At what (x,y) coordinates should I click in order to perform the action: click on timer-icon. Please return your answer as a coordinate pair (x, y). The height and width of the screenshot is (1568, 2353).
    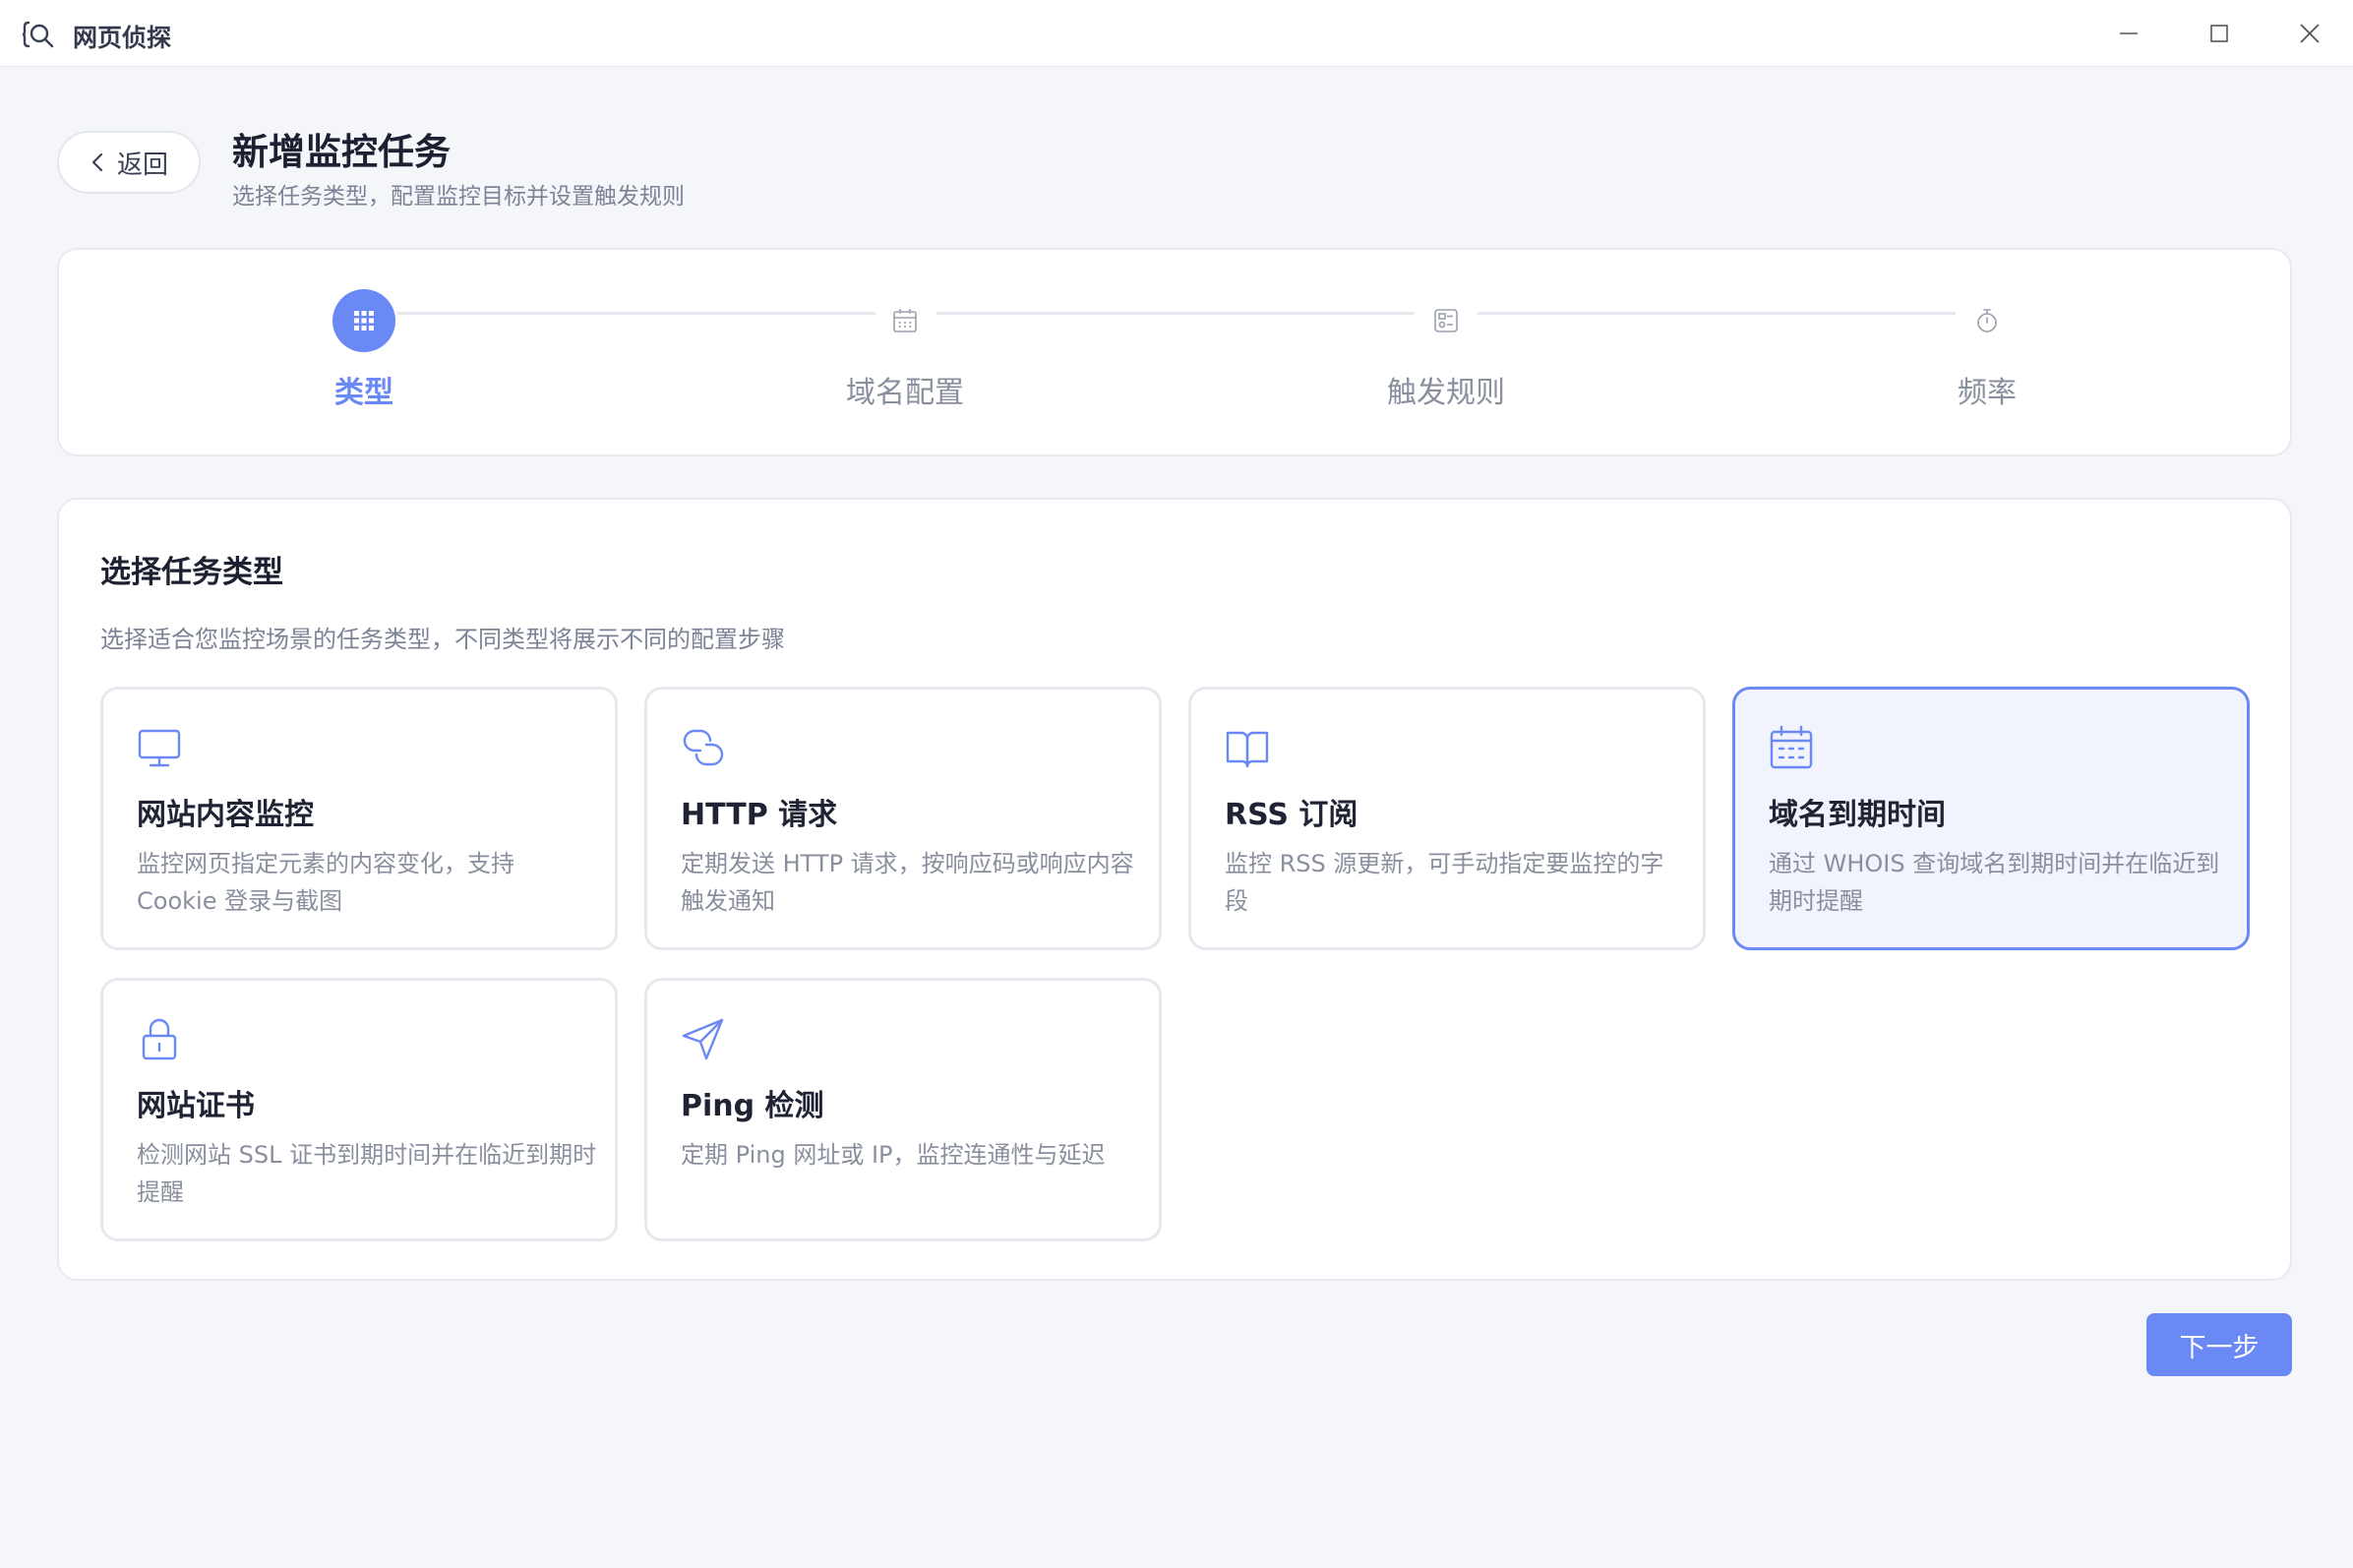
    Looking at the image, I should click on (1987, 321).